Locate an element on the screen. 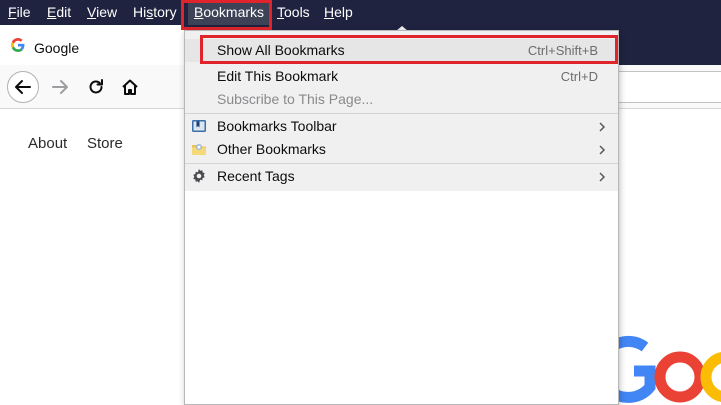 The height and width of the screenshot is (405, 721). bookmarks-menu-highlight is located at coordinates (226, 15).